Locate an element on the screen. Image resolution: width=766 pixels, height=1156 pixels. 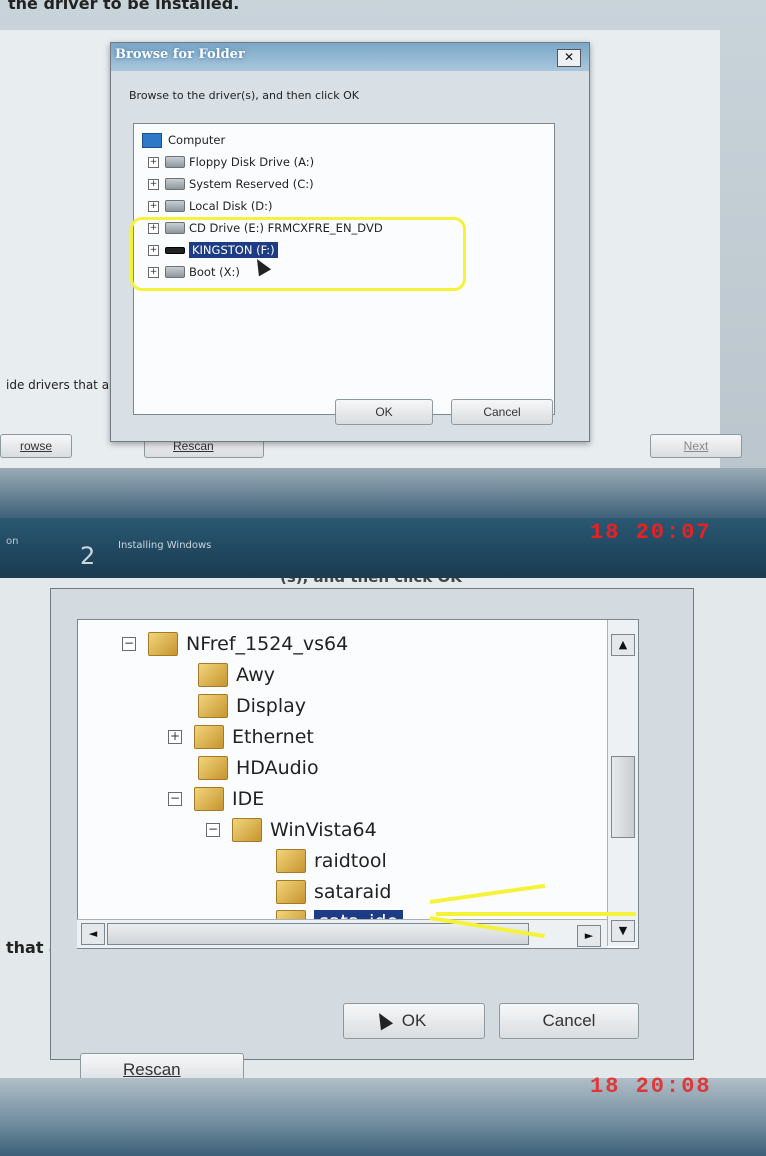
tree-item-label: Local Disk (D:) is located at coordinates (231, 206).